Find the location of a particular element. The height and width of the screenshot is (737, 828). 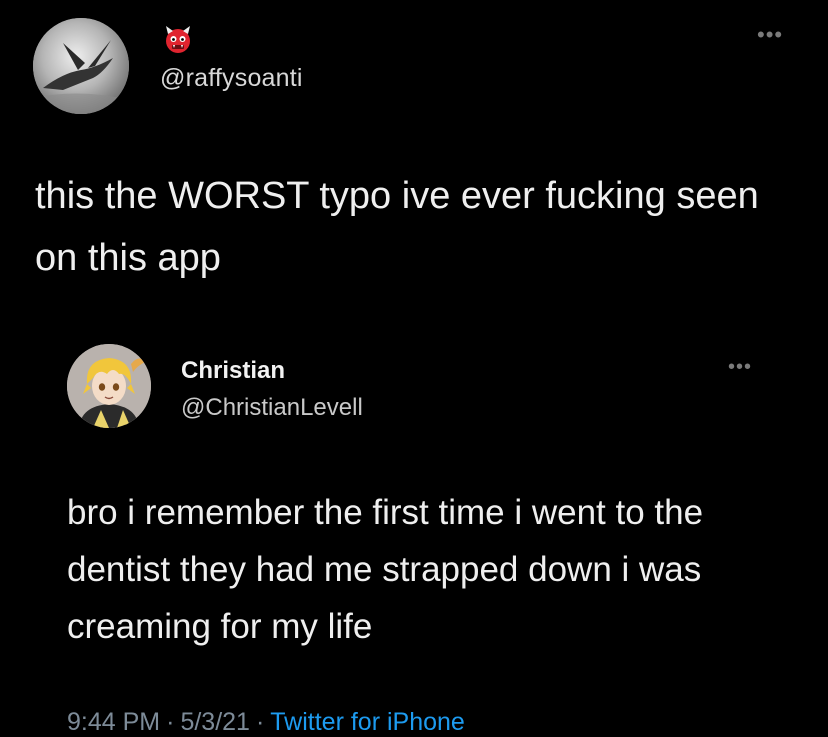

quoted-author-avatar is located at coordinates (109, 386).